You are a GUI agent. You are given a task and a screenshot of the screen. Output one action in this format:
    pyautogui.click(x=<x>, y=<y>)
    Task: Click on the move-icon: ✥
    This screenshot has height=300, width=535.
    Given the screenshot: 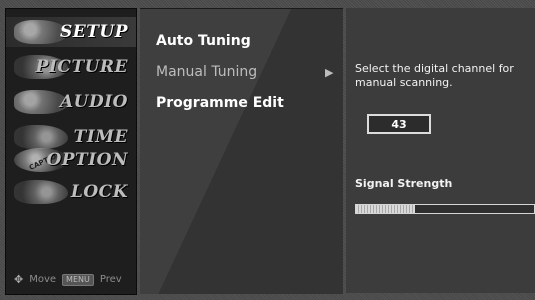 What is the action you would take?
    pyautogui.click(x=19, y=279)
    